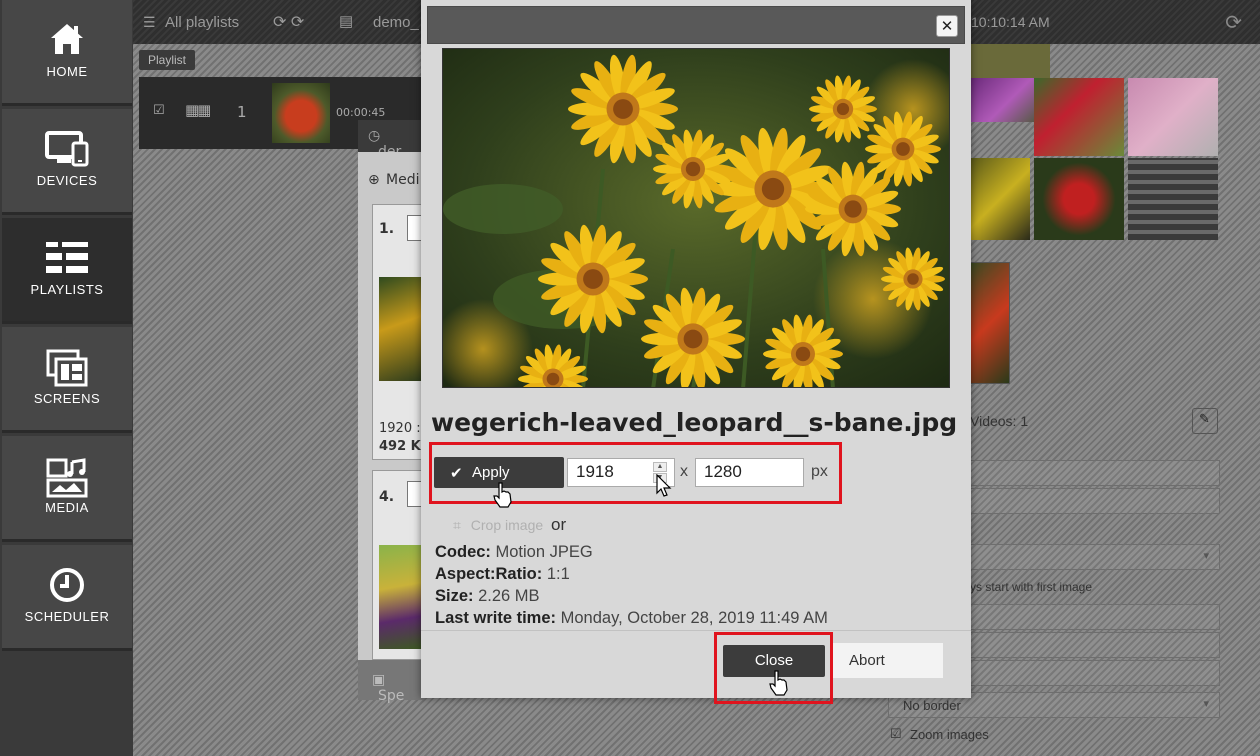 The height and width of the screenshot is (756, 1260). Describe the element at coordinates (595, 471) in the screenshot. I see `width-value: 1918` at that location.